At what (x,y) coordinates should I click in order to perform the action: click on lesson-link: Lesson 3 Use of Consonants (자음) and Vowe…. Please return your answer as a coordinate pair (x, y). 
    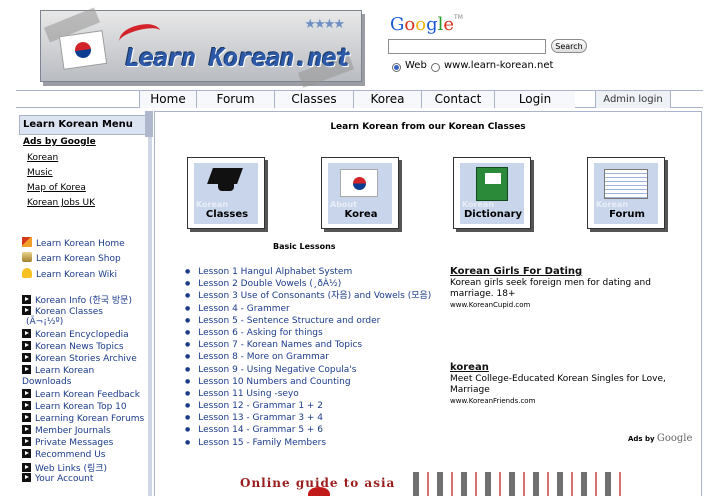
    Looking at the image, I should click on (308, 296).